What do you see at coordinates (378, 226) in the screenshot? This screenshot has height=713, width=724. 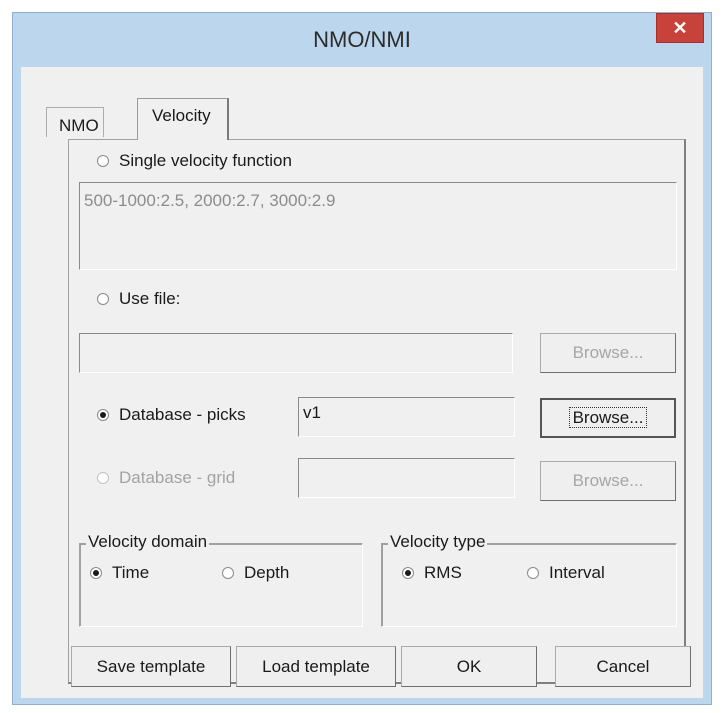 I see `single-velocity-textarea: 500-1000:2.5, 2000:2.7, 3000:2.9` at bounding box center [378, 226].